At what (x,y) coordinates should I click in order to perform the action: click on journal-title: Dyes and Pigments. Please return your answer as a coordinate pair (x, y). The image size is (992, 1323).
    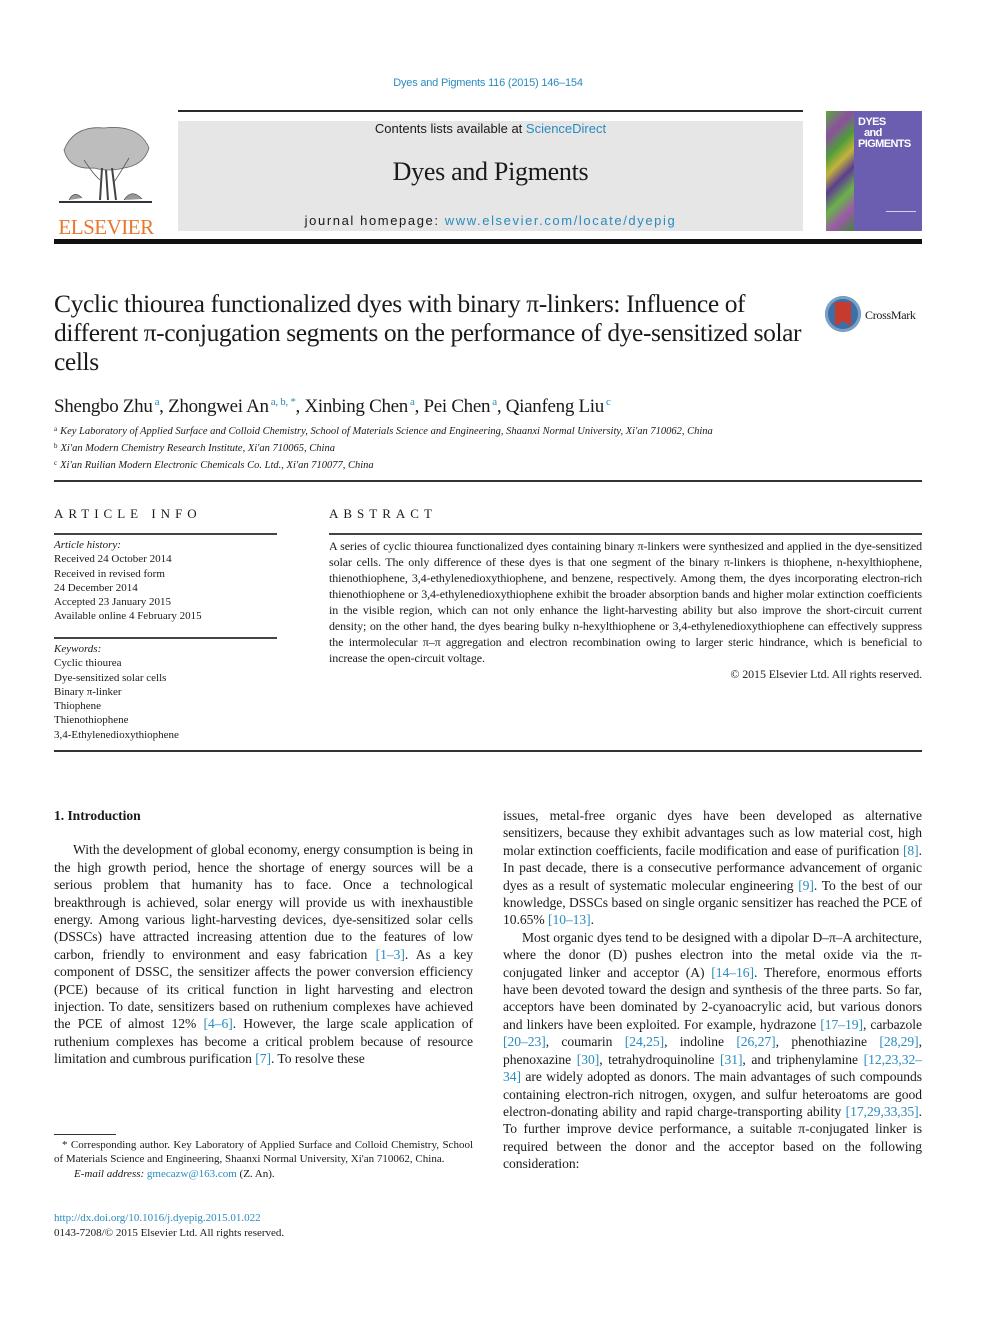
    Looking at the image, I should click on (490, 171).